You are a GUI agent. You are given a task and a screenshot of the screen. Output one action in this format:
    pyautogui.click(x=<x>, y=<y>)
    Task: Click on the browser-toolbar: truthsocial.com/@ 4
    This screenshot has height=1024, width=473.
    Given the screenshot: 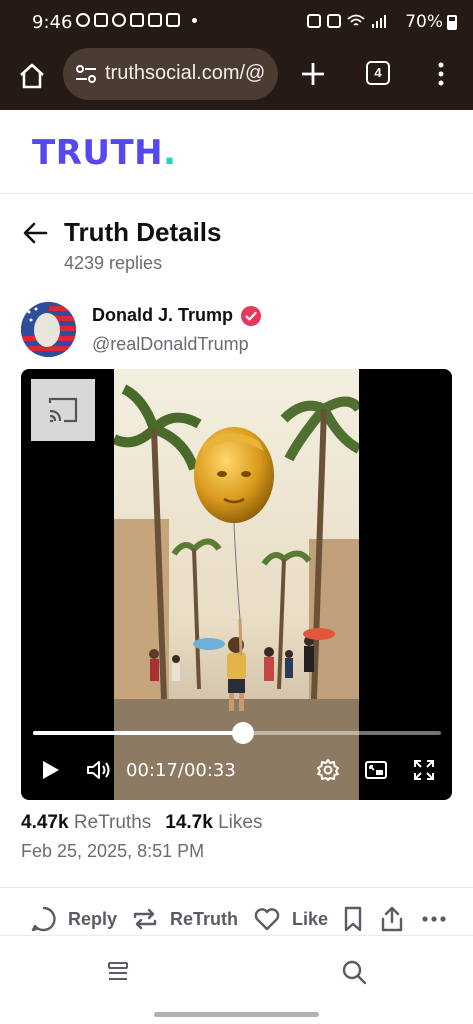 What is the action you would take?
    pyautogui.click(x=236, y=77)
    